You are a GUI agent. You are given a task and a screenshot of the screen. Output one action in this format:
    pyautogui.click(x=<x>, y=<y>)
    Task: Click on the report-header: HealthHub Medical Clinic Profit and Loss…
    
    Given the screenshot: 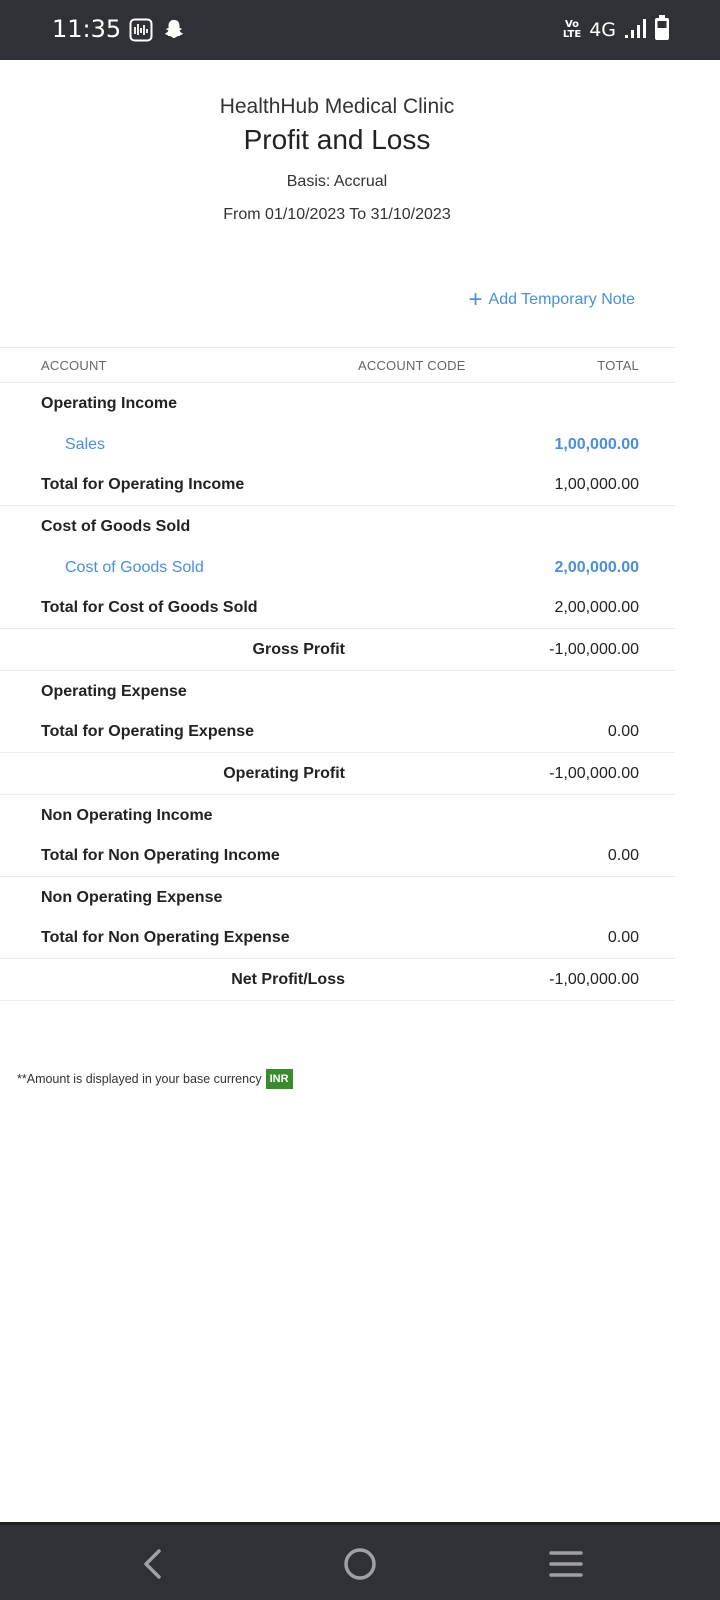 What is the action you would take?
    pyautogui.click(x=337, y=158)
    